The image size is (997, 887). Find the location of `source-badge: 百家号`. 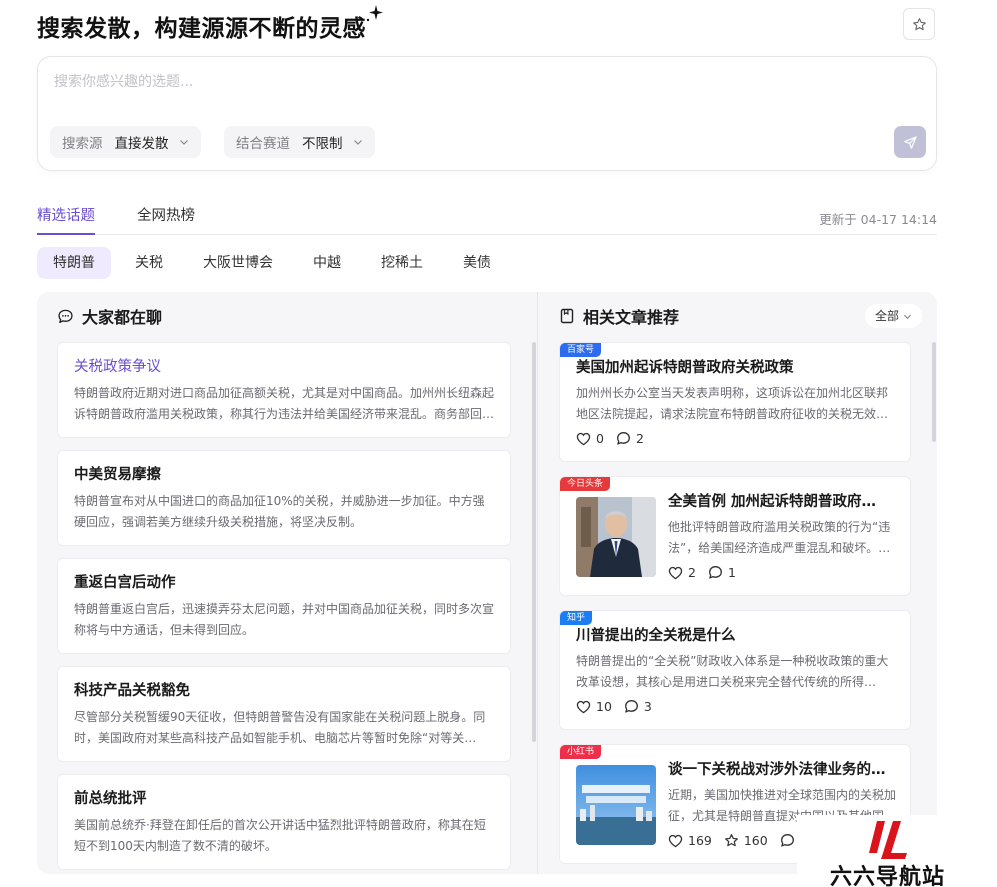

source-badge: 百家号 is located at coordinates (581, 350).